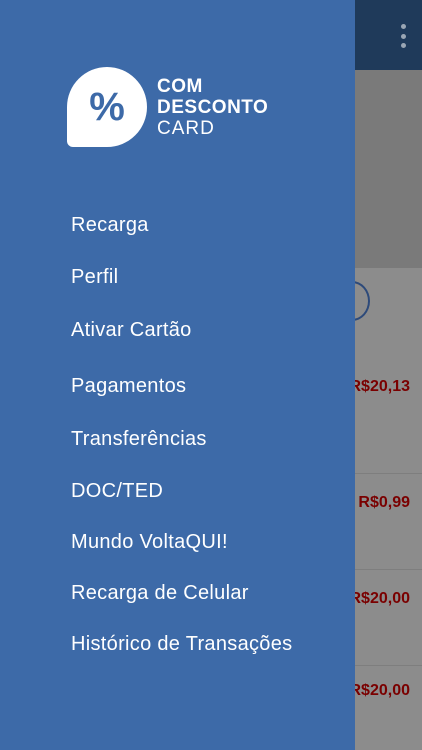 This screenshot has height=750, width=422. I want to click on brand-line-3: CARD, so click(186, 128).